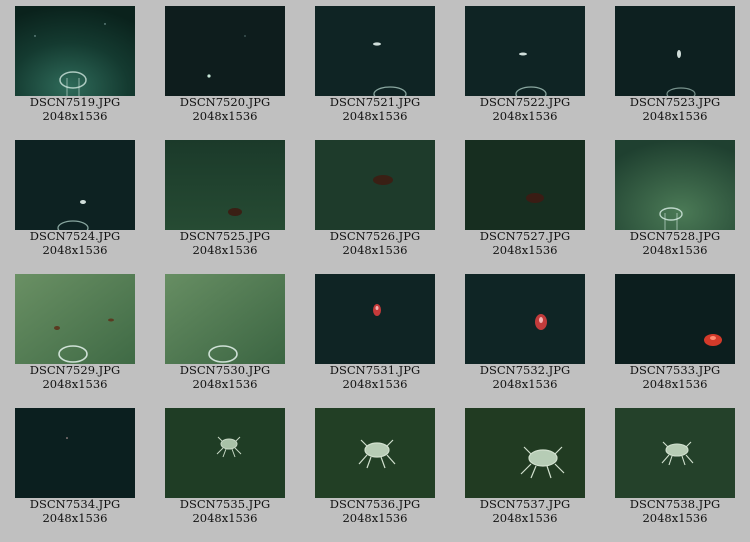 The width and height of the screenshot is (750, 542). I want to click on thumbnail-filename: DSCN7530.JPG, so click(225, 370).